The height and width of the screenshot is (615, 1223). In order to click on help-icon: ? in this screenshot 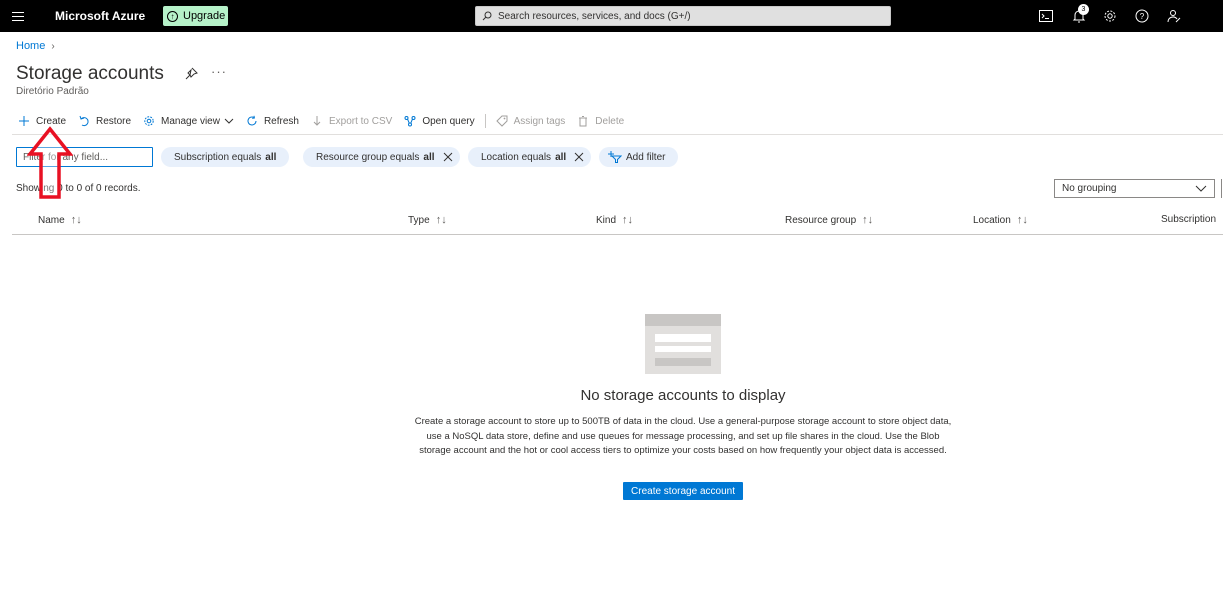, I will do `click(1142, 16)`.